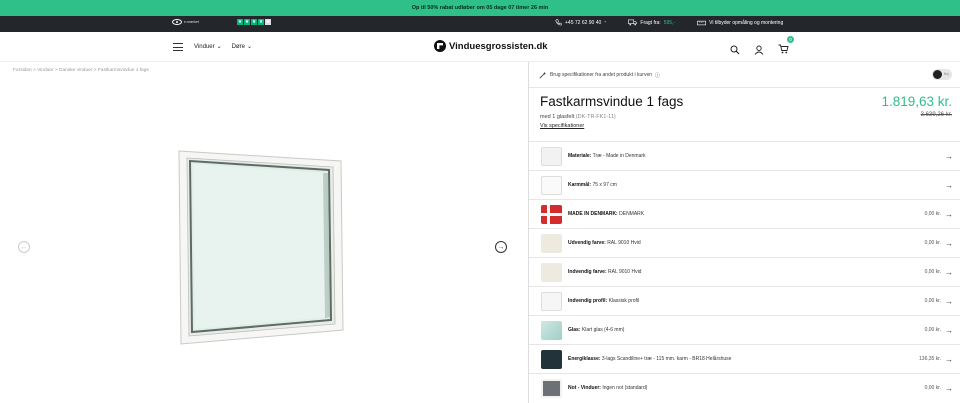 This screenshot has width=960, height=403. Describe the element at coordinates (583, 22) in the screenshot. I see `phone-number: +45 72 62 90 40` at that location.